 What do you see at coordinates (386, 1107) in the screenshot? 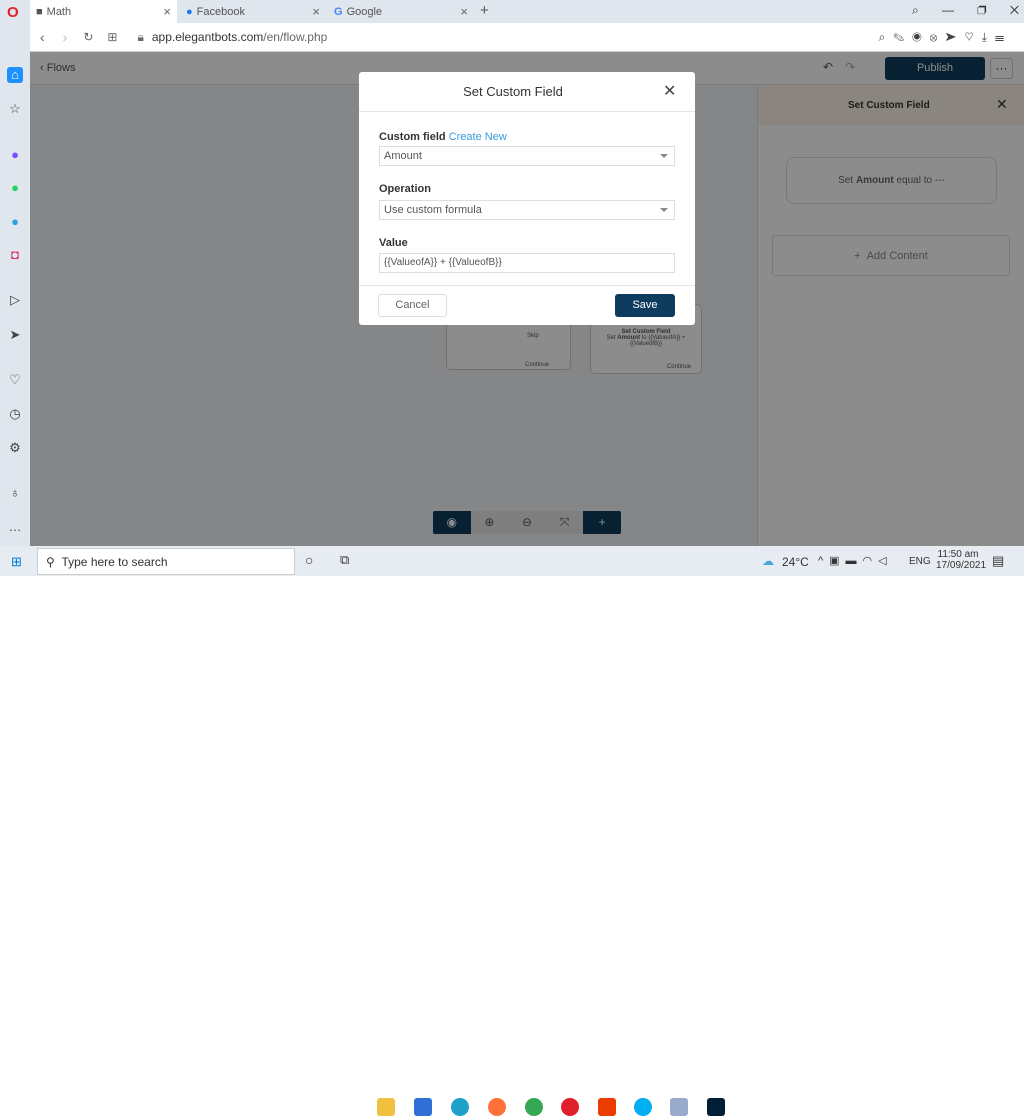
I see `file-explorer-icon` at bounding box center [386, 1107].